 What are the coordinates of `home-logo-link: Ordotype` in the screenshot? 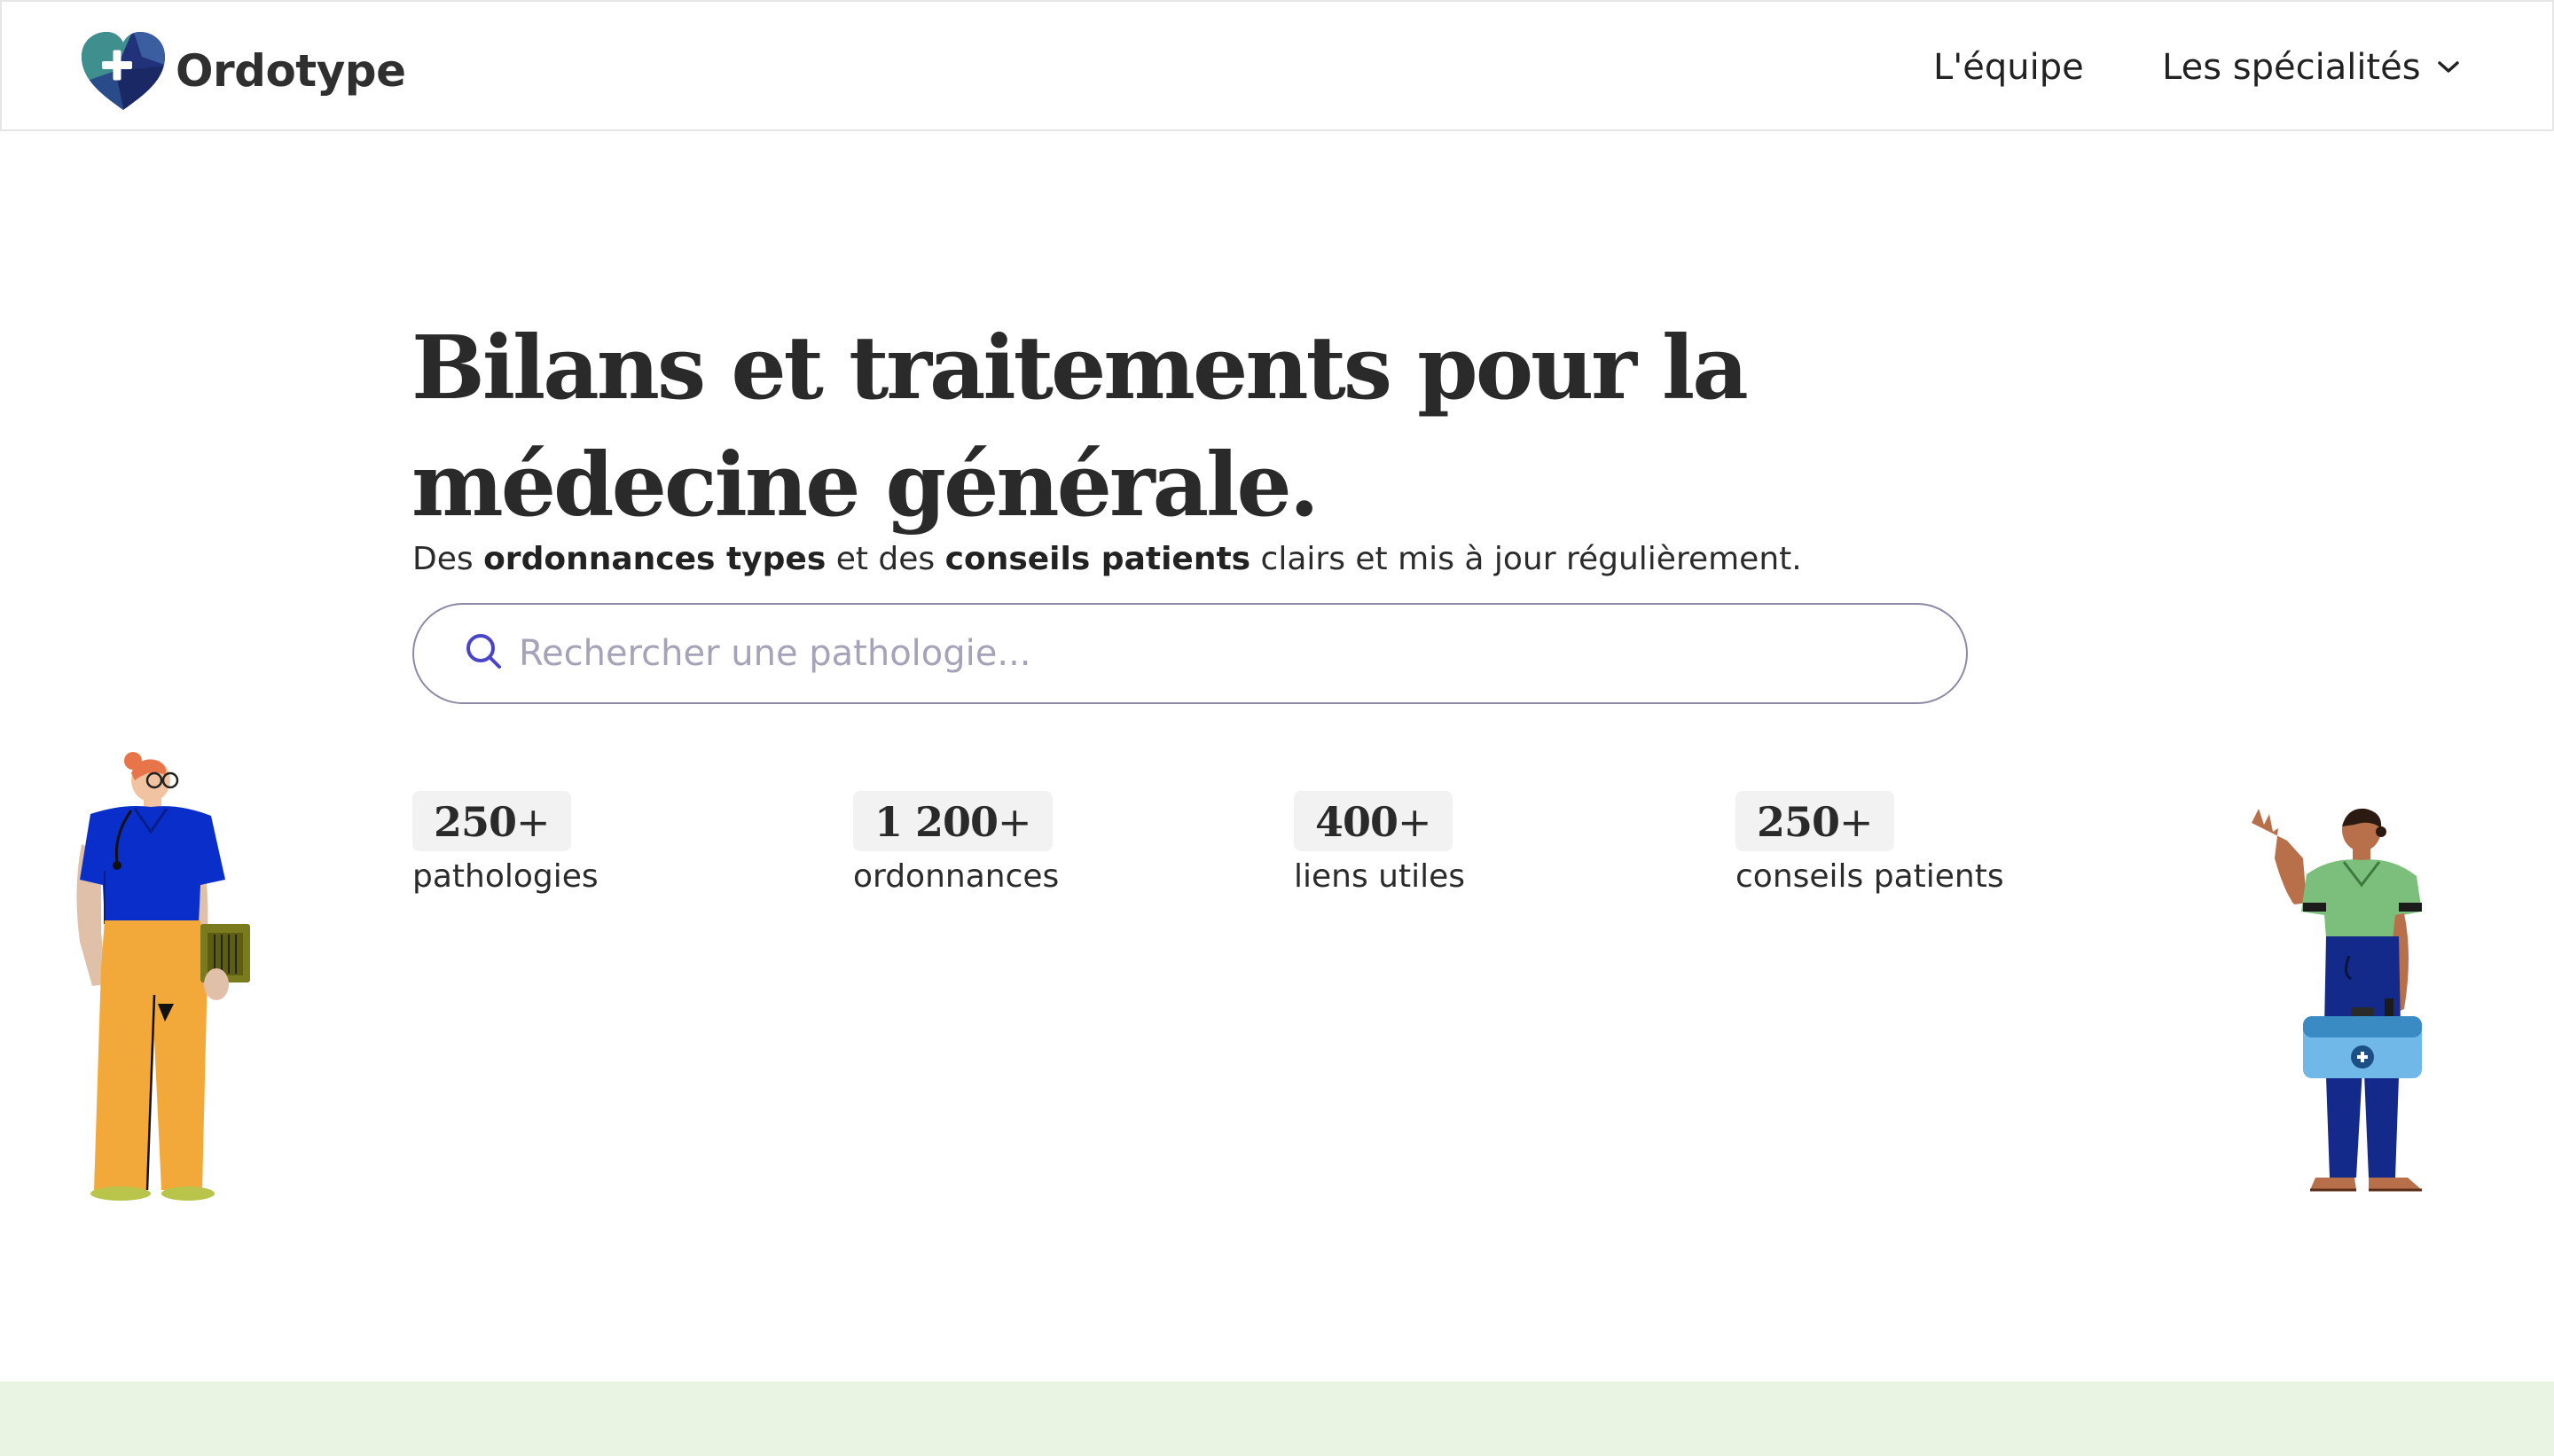 It's located at (243, 71).